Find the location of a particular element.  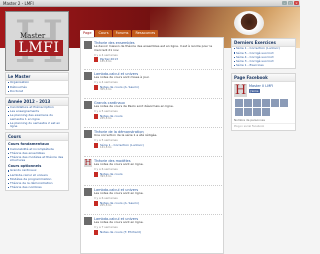

exercise-link: Série 1 - Exercices is located at coordinates (263, 65).